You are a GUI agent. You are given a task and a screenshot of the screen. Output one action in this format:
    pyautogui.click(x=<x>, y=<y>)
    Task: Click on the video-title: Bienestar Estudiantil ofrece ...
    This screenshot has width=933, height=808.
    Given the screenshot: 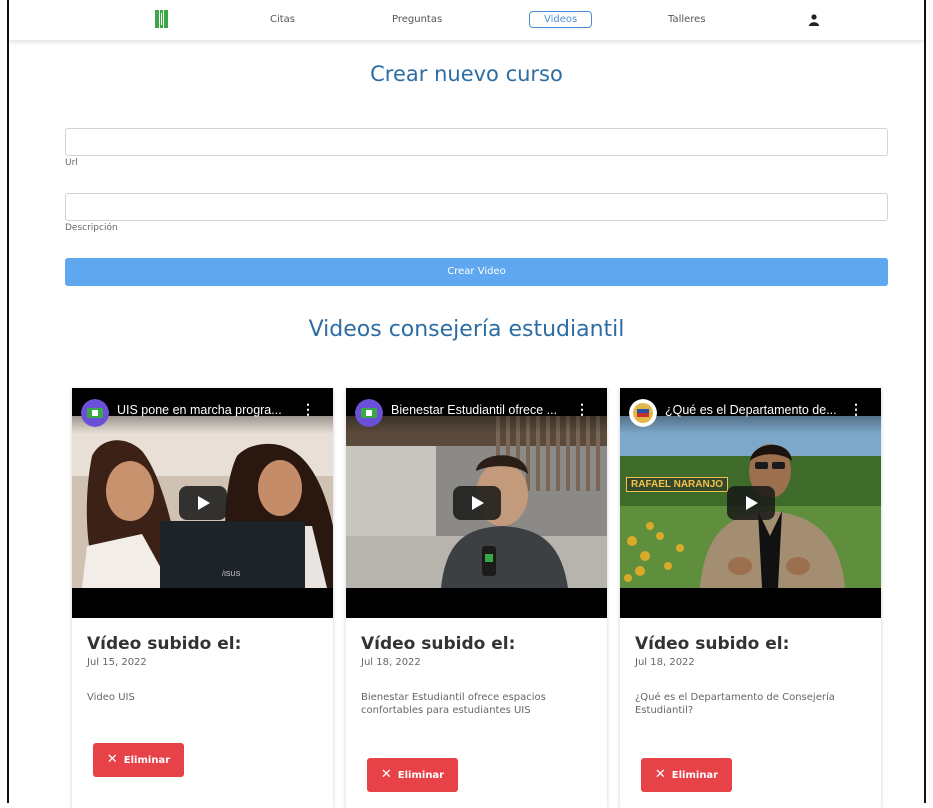 What is the action you would take?
    pyautogui.click(x=483, y=410)
    